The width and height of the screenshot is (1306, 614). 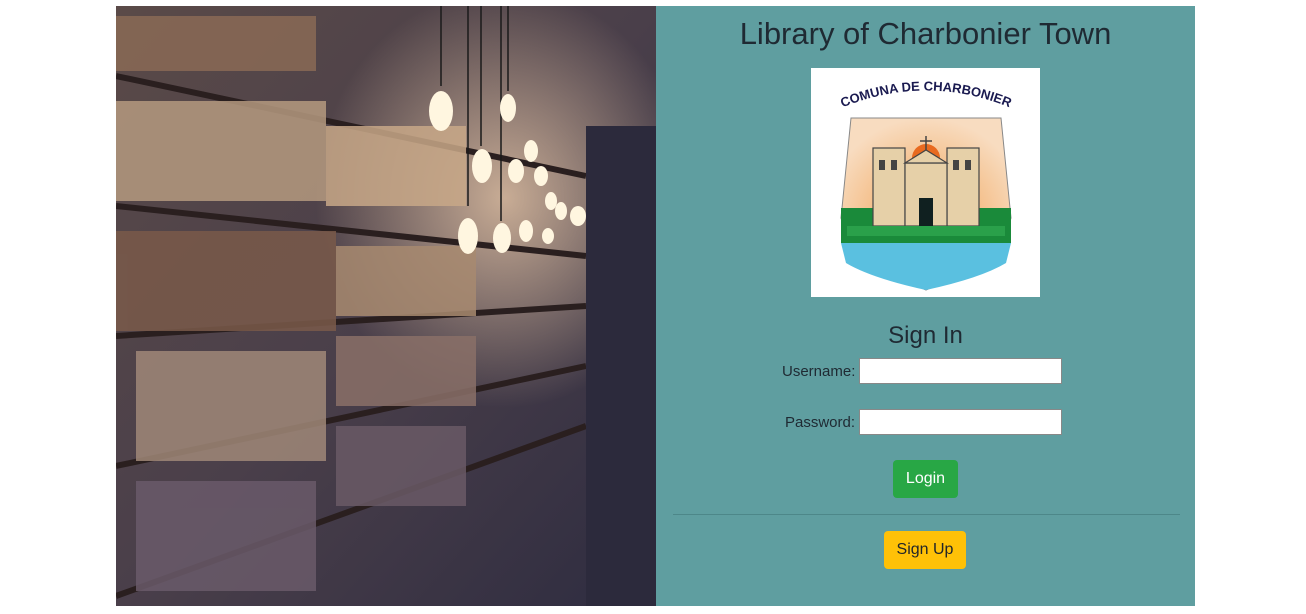 I want to click on username-label: Username:, so click(x=819, y=371).